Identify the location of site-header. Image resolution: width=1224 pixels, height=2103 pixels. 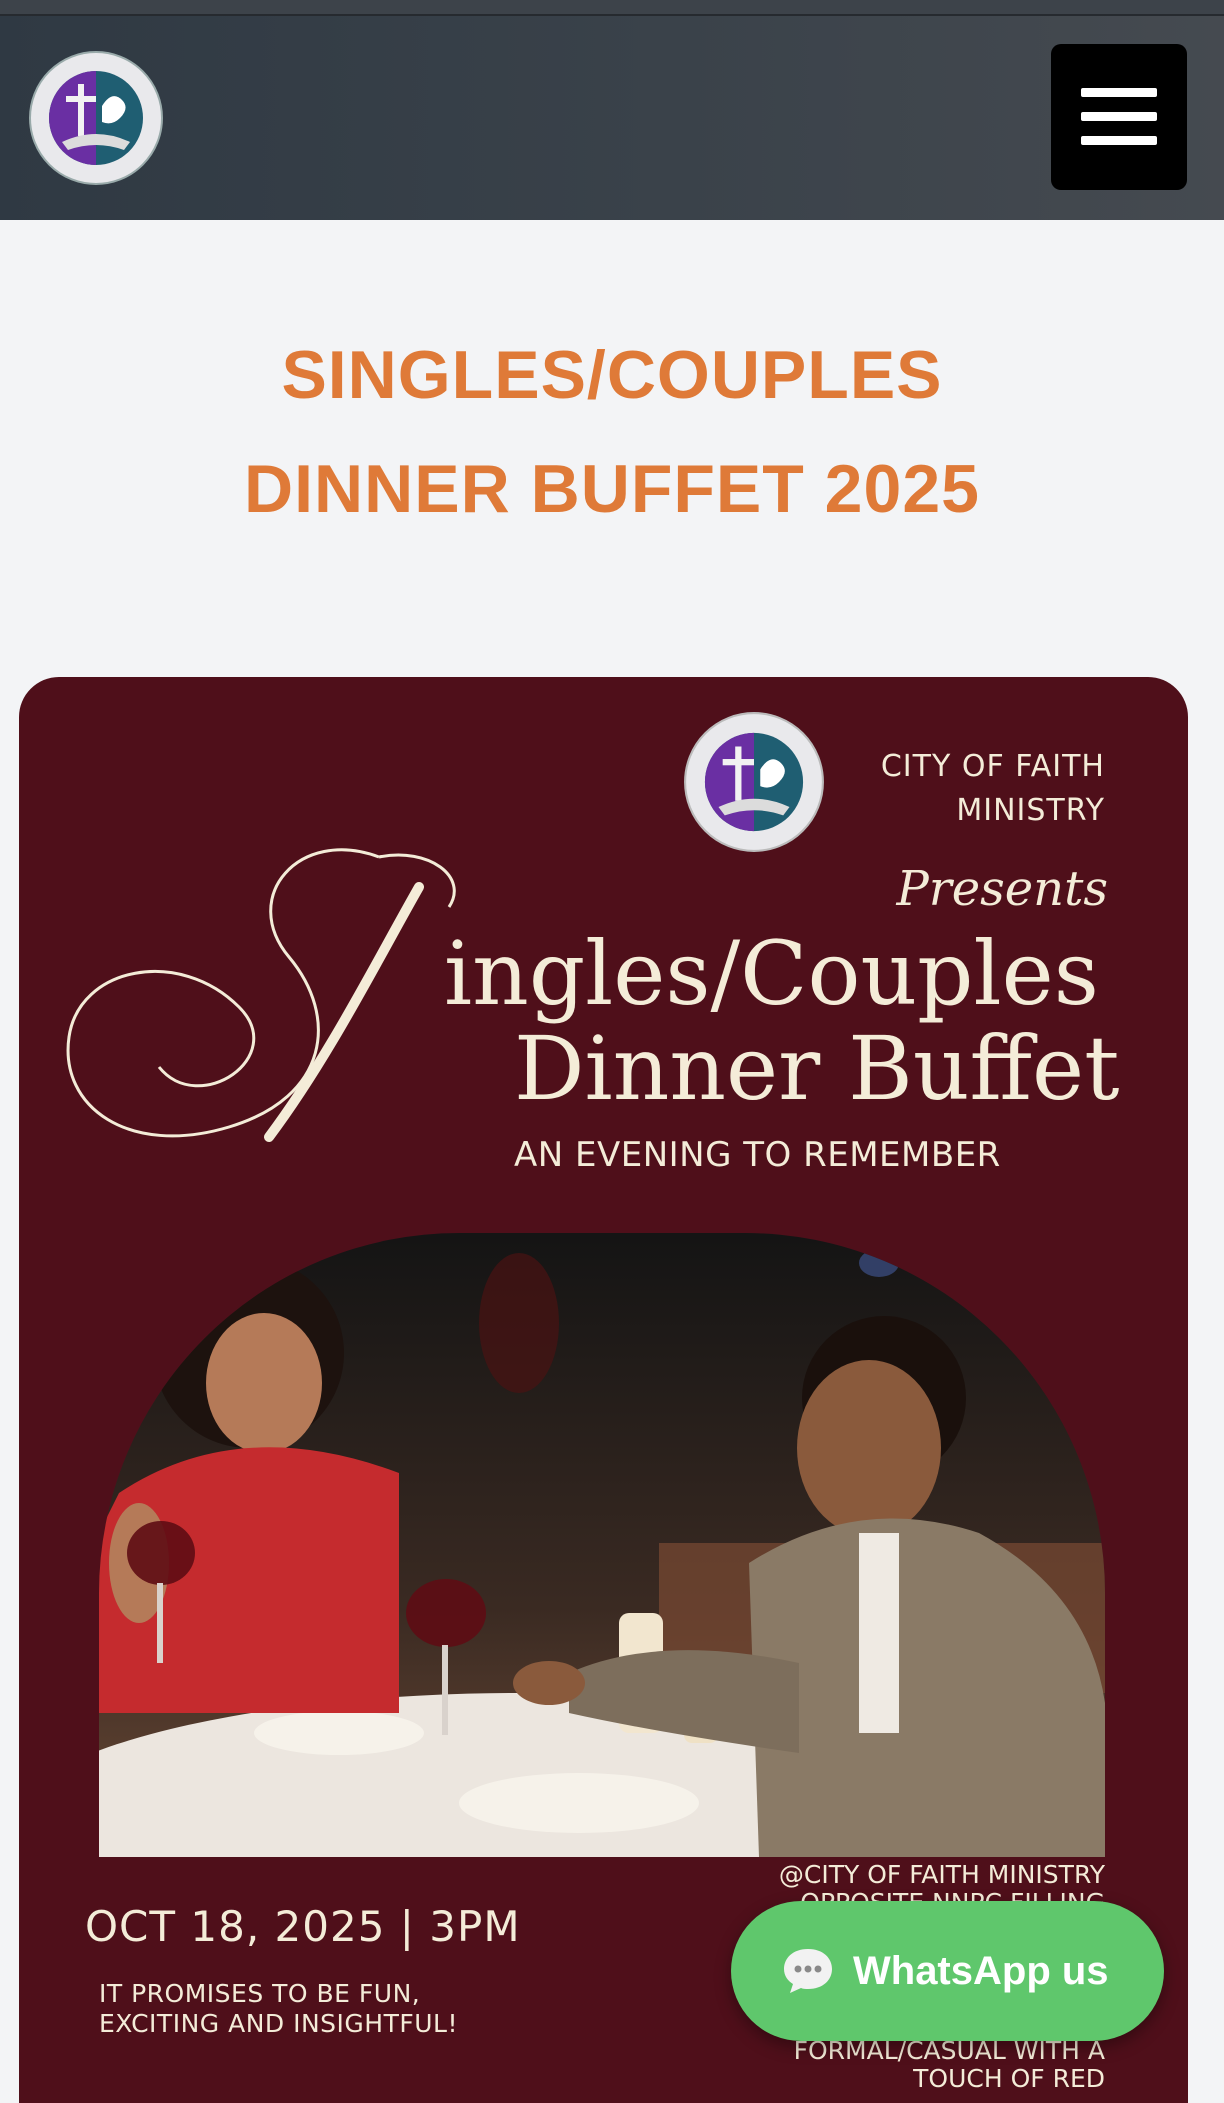
(612, 118).